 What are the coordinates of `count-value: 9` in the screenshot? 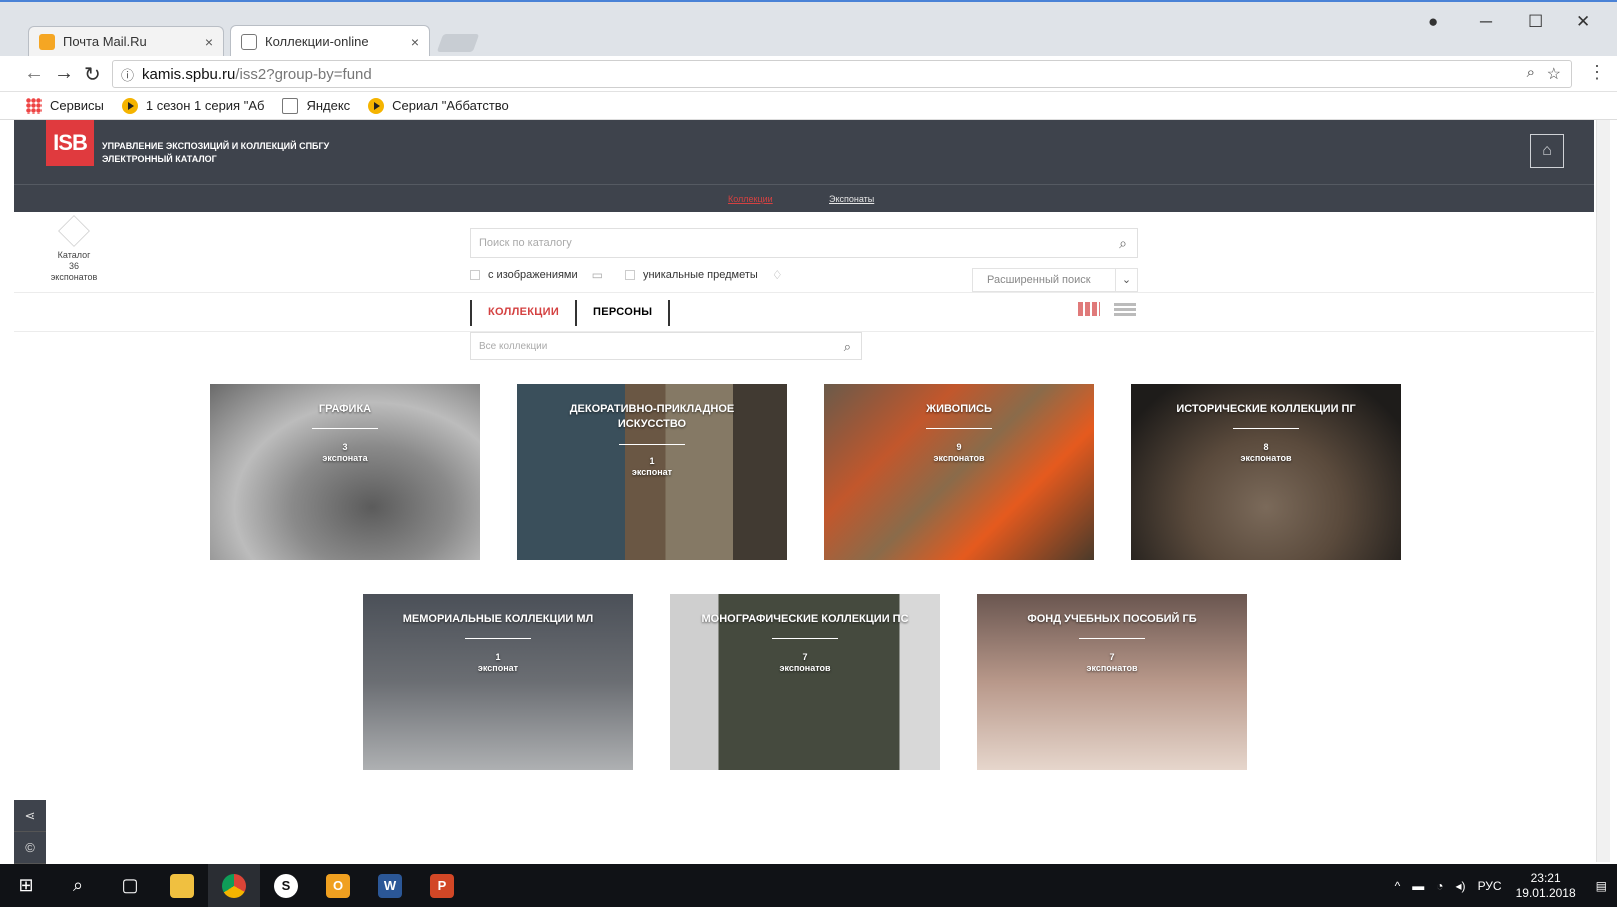 It's located at (959, 447).